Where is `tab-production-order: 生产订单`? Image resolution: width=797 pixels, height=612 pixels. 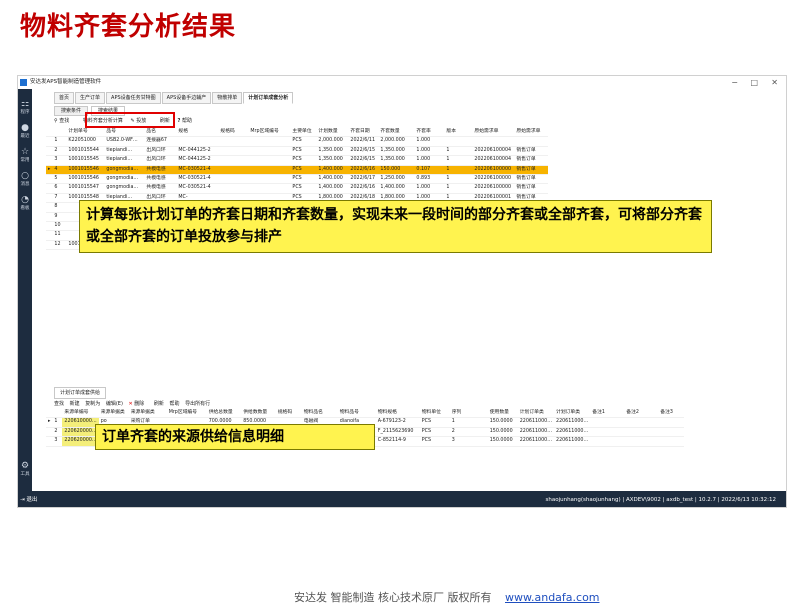
tab-production-order: 生产订单 is located at coordinates (90, 98).